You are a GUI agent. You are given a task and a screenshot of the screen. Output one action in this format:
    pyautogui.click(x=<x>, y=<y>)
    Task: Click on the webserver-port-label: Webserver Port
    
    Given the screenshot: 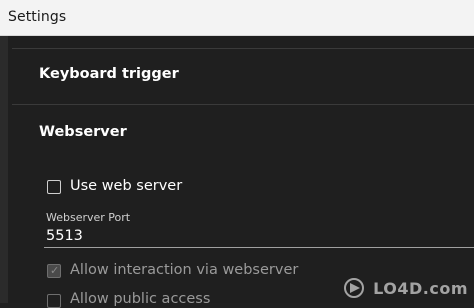 What is the action you would take?
    pyautogui.click(x=88, y=217)
    